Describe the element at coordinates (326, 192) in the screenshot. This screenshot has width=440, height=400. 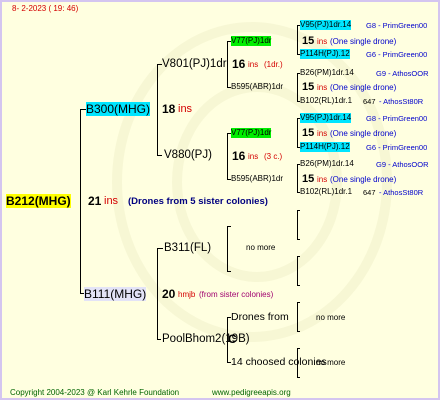
I see `queen-b102-b: B102(RL)1dr.1` at that location.